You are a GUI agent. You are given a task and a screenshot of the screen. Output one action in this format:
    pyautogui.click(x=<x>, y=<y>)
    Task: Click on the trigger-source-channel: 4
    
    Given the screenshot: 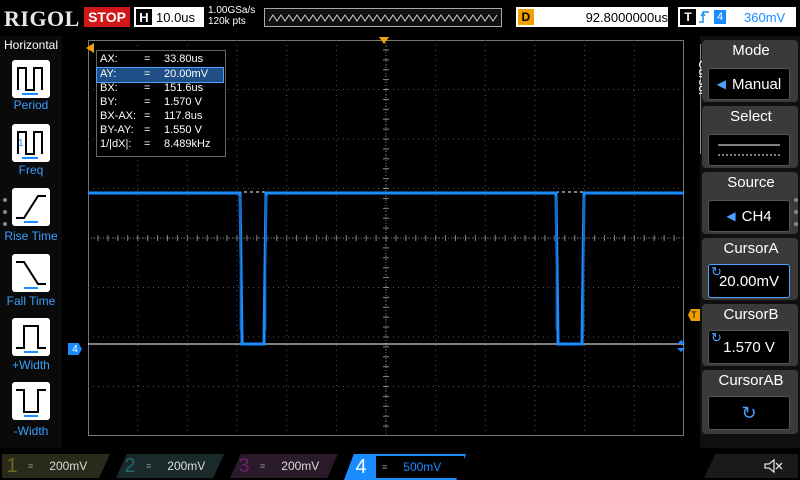 What is the action you would take?
    pyautogui.click(x=720, y=17)
    